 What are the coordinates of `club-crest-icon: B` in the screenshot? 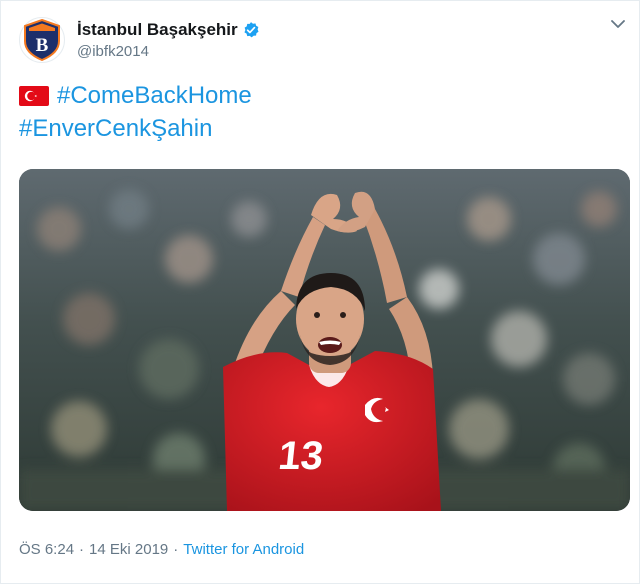 It's located at (42, 40).